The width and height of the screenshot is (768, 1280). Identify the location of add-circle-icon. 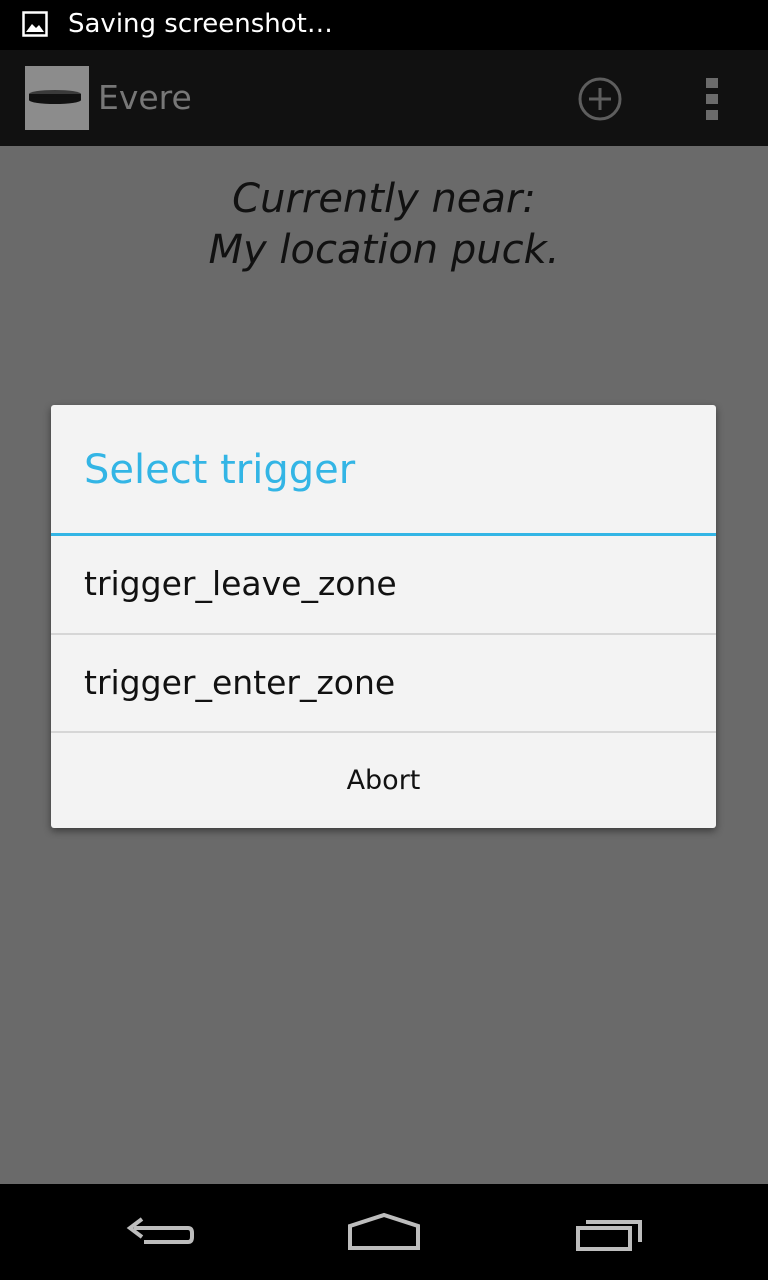
(600, 99).